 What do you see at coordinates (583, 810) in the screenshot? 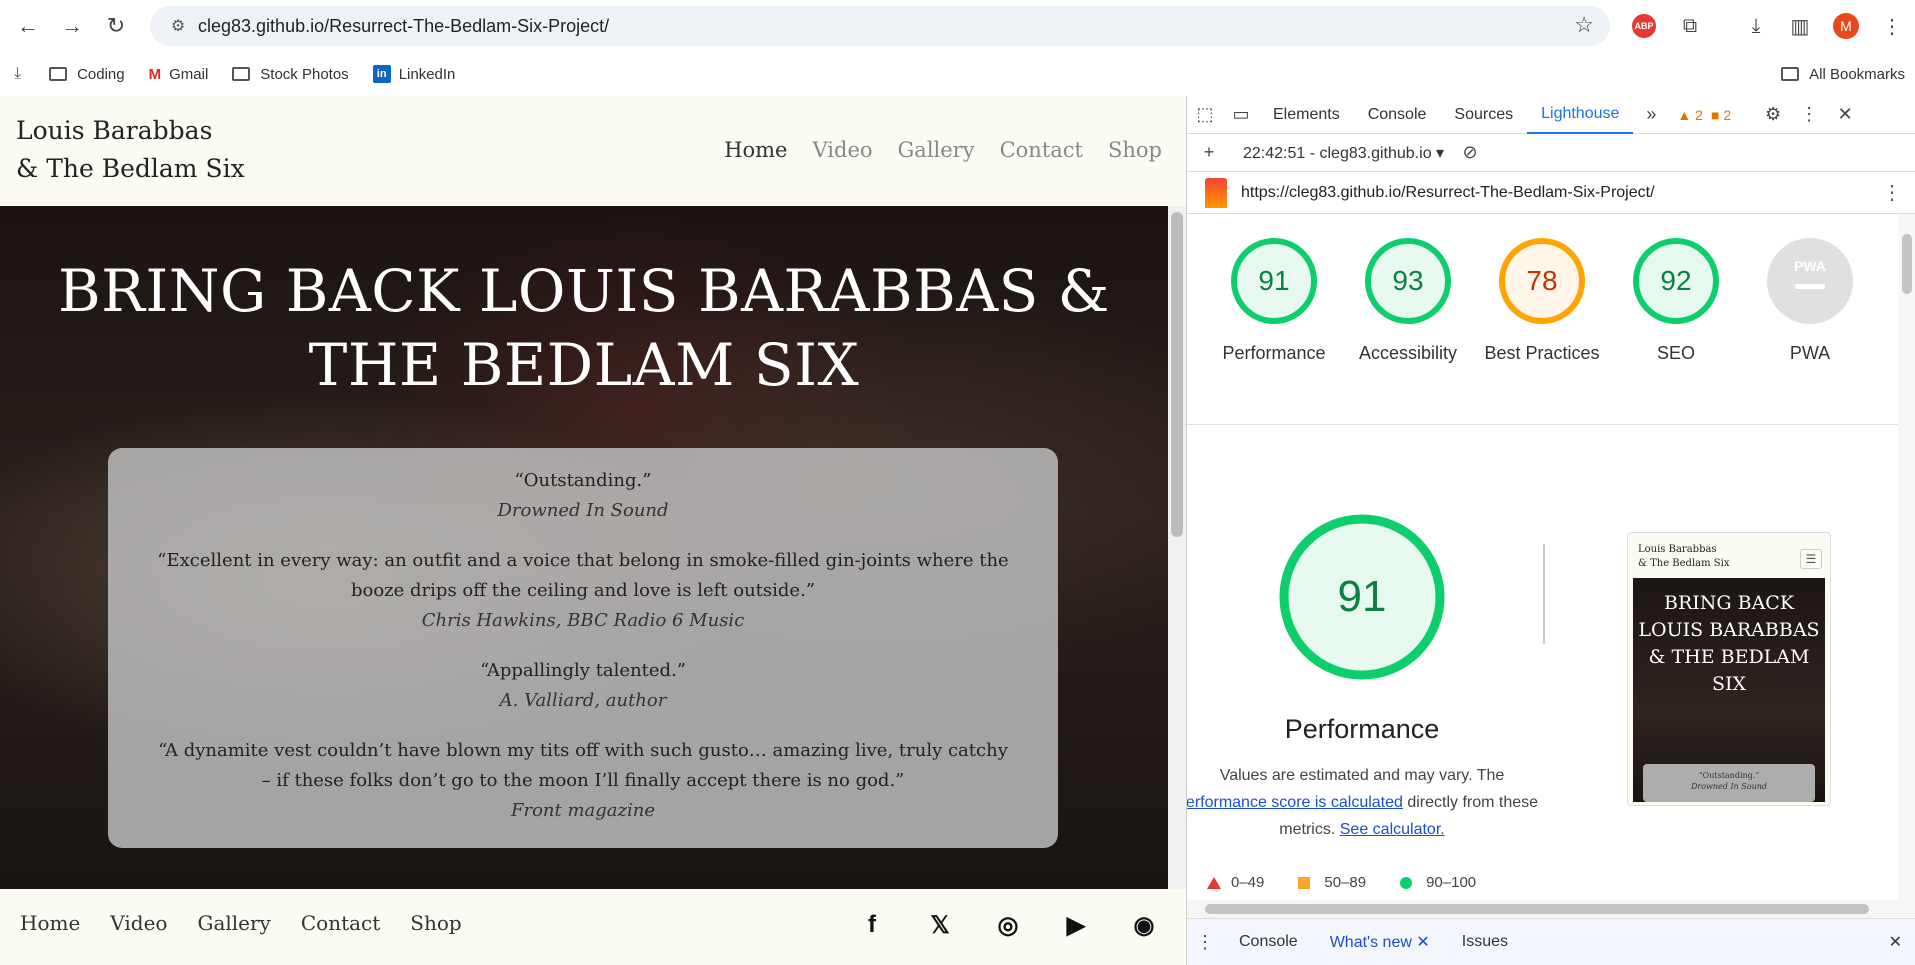
I see `quote-source: Front magazine` at bounding box center [583, 810].